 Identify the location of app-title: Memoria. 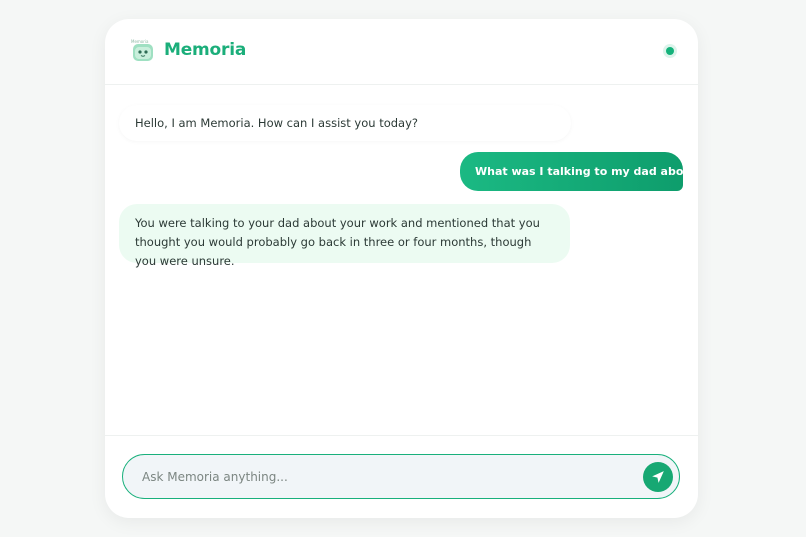
(205, 50).